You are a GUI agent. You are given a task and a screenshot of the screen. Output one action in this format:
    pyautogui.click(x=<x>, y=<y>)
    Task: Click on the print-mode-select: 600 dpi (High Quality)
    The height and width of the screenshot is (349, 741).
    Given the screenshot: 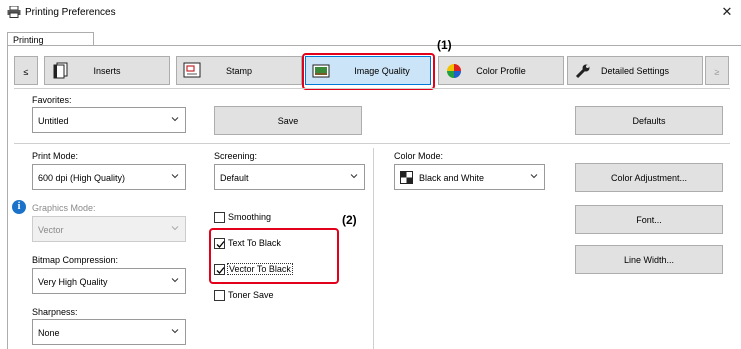 What is the action you would take?
    pyautogui.click(x=109, y=177)
    